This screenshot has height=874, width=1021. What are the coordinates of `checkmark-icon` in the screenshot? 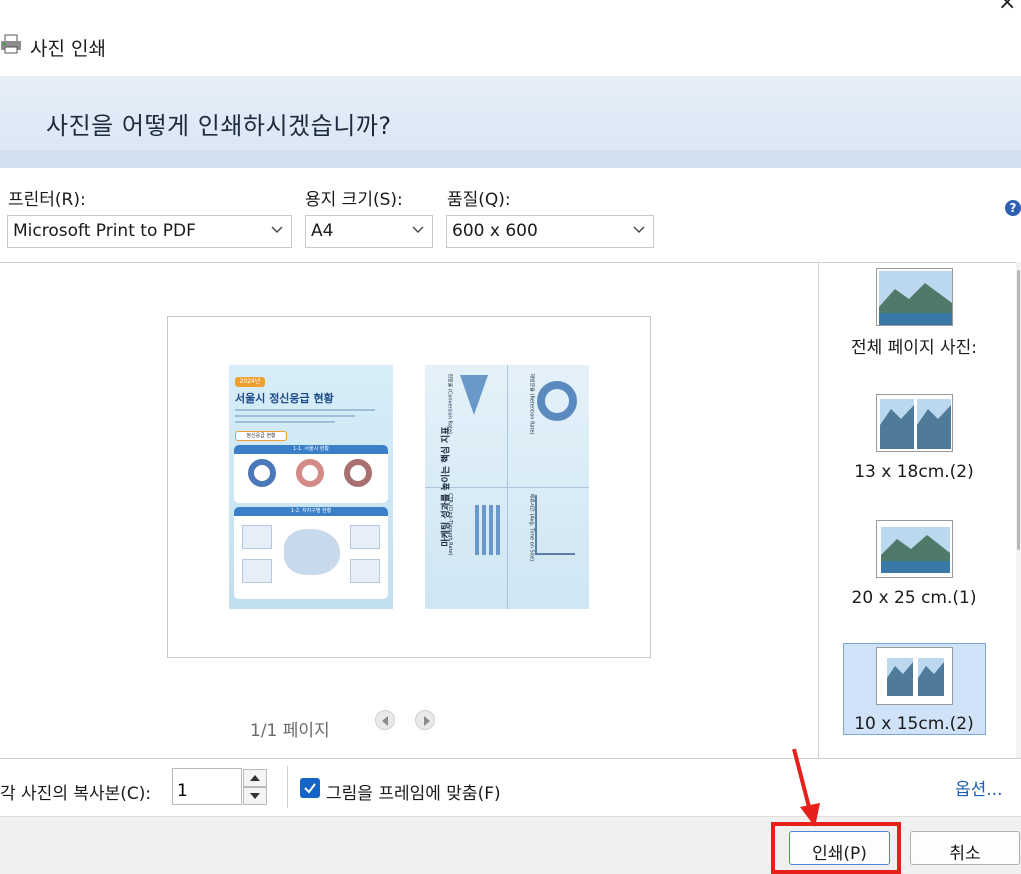 It's located at (310, 788).